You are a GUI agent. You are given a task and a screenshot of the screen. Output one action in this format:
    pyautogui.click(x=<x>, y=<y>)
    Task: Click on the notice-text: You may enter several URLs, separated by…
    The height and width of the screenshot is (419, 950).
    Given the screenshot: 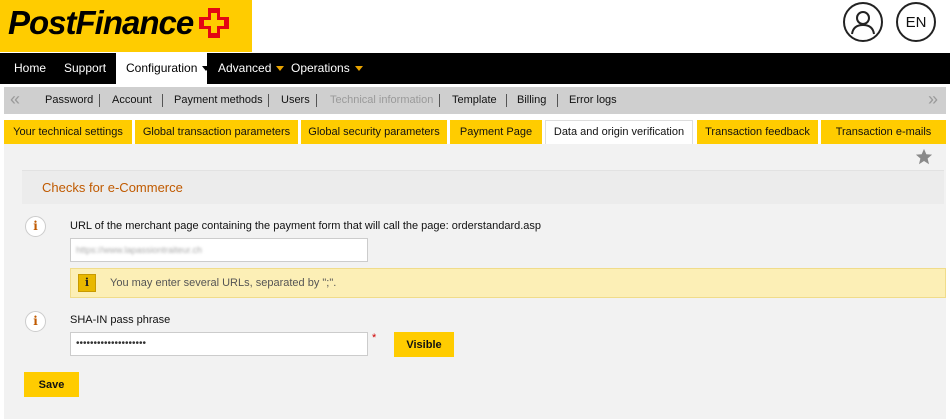 What is the action you would take?
    pyautogui.click(x=223, y=283)
    